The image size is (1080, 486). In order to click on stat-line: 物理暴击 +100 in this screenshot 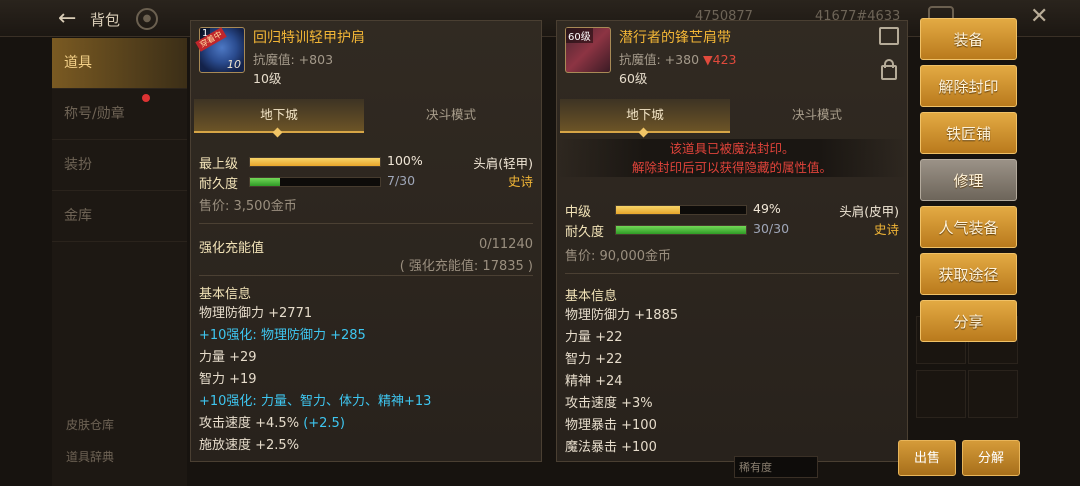, I will do `click(611, 425)`.